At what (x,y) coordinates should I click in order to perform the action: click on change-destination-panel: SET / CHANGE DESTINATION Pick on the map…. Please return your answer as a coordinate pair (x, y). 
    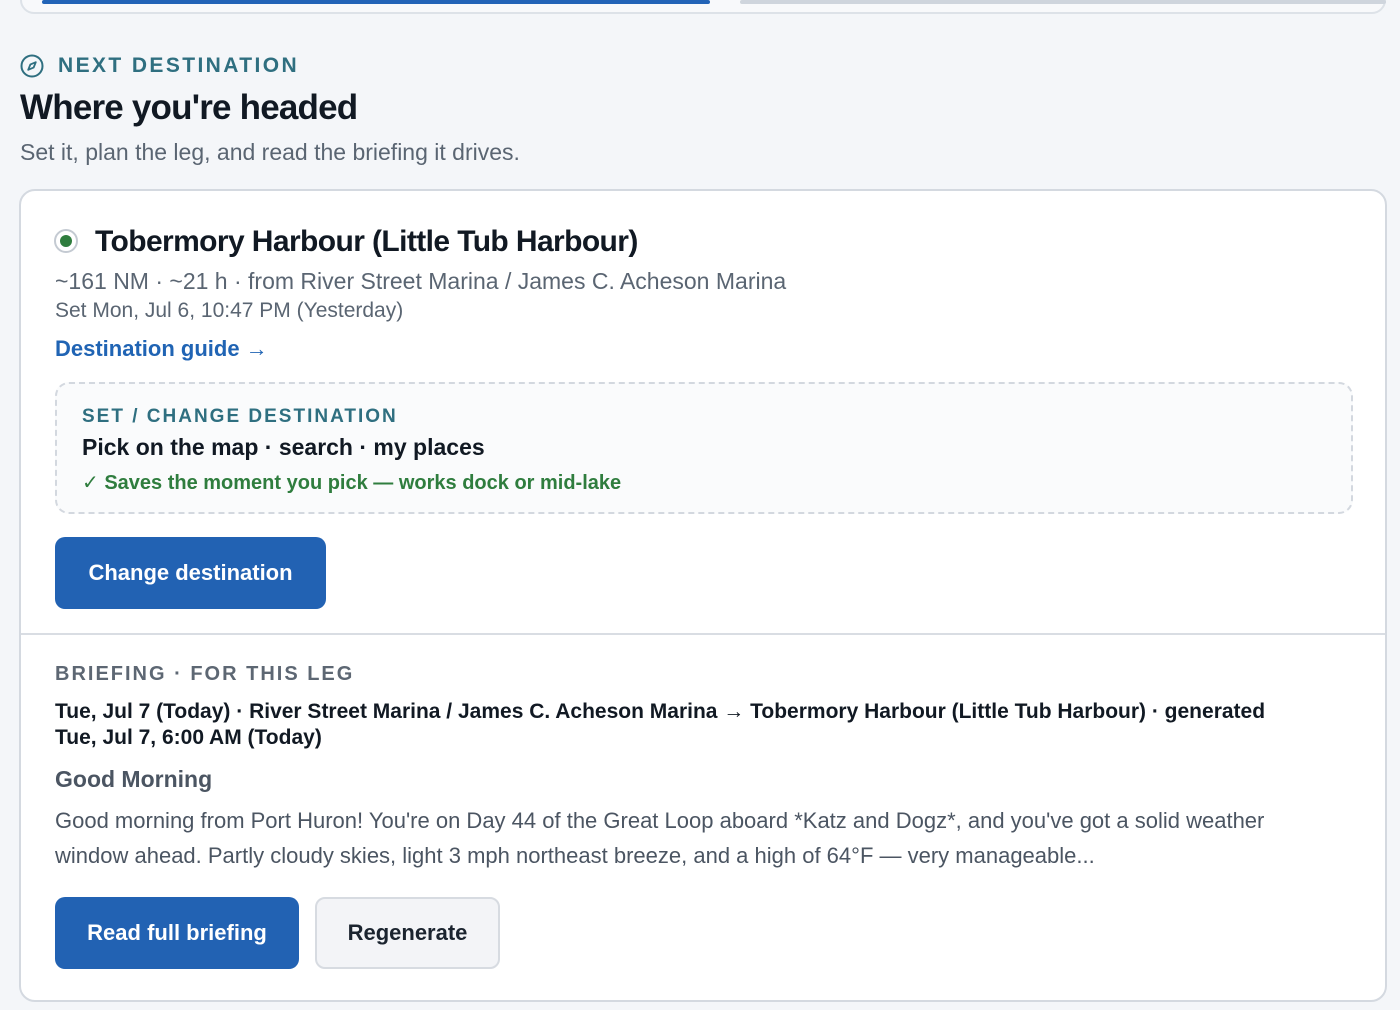
    Looking at the image, I should click on (704, 448).